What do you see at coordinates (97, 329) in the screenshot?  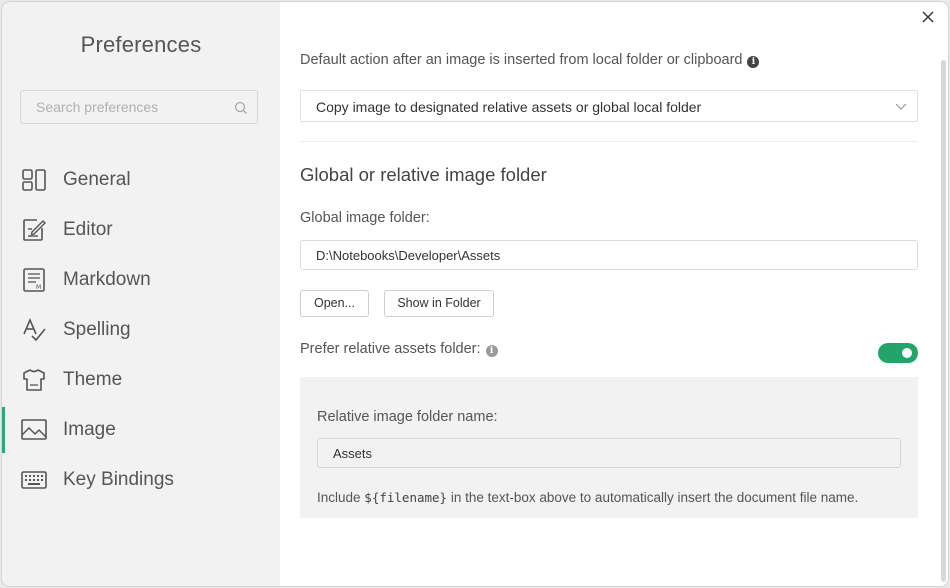 I see `sidebar-item-label: Spelling` at bounding box center [97, 329].